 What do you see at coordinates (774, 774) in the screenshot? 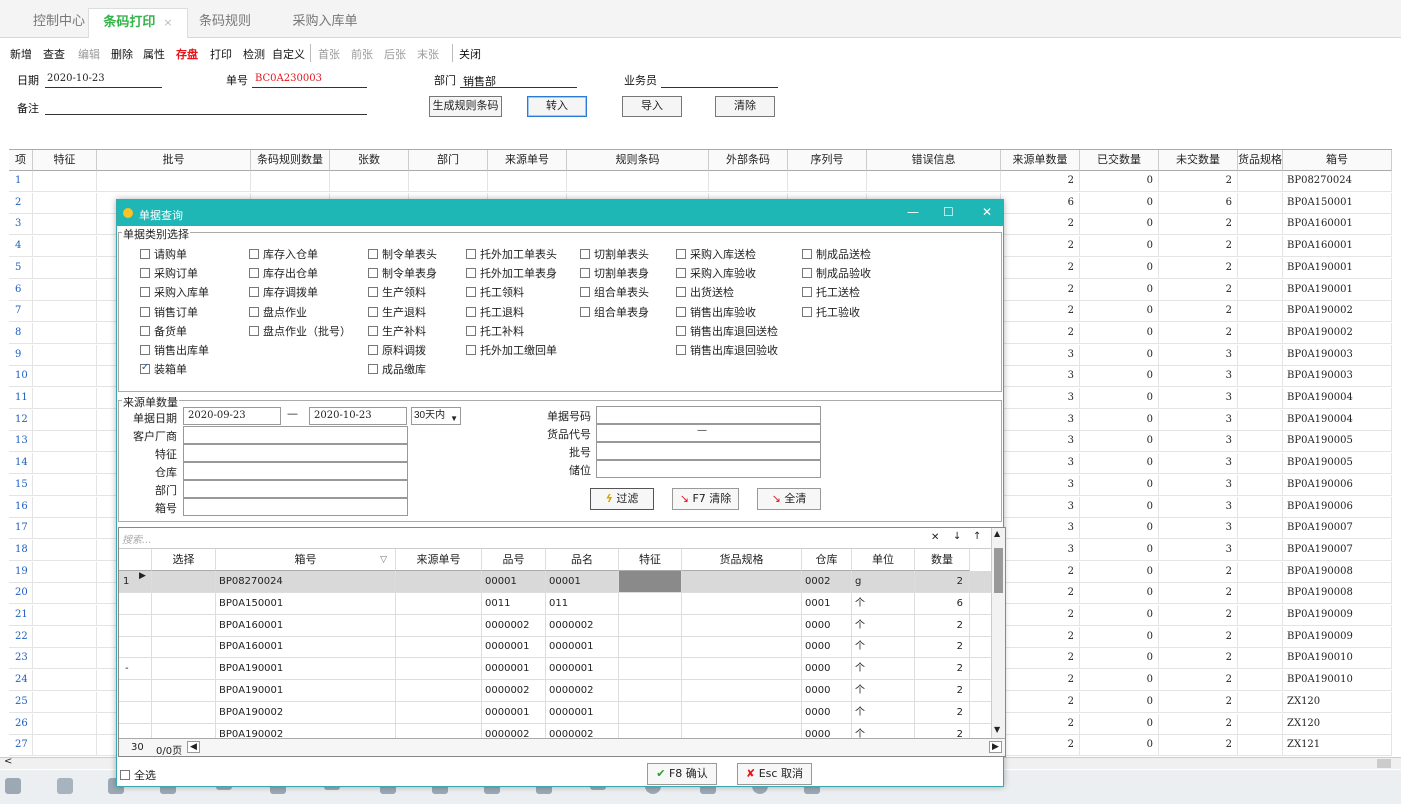
I see `cancel-button: ✘ Esc 取消` at bounding box center [774, 774].